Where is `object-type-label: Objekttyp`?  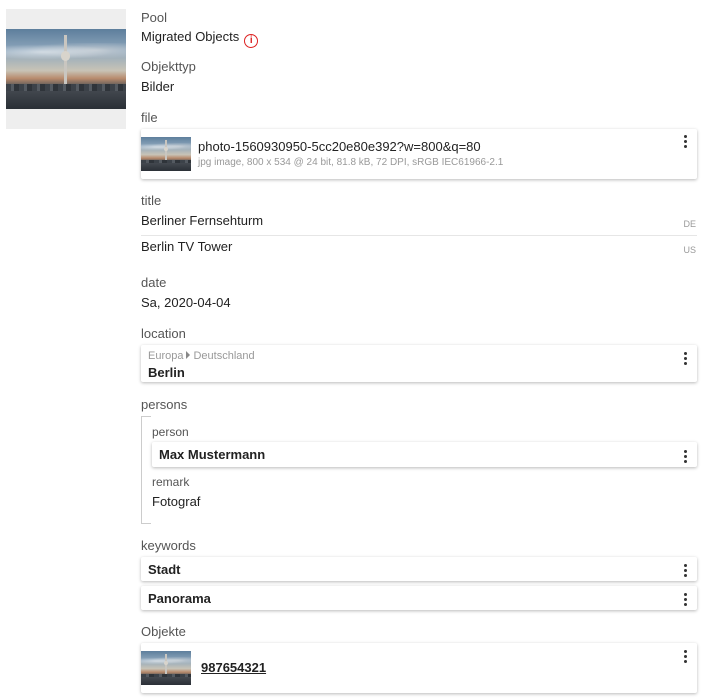
object-type-label: Objekttyp is located at coordinates (168, 66).